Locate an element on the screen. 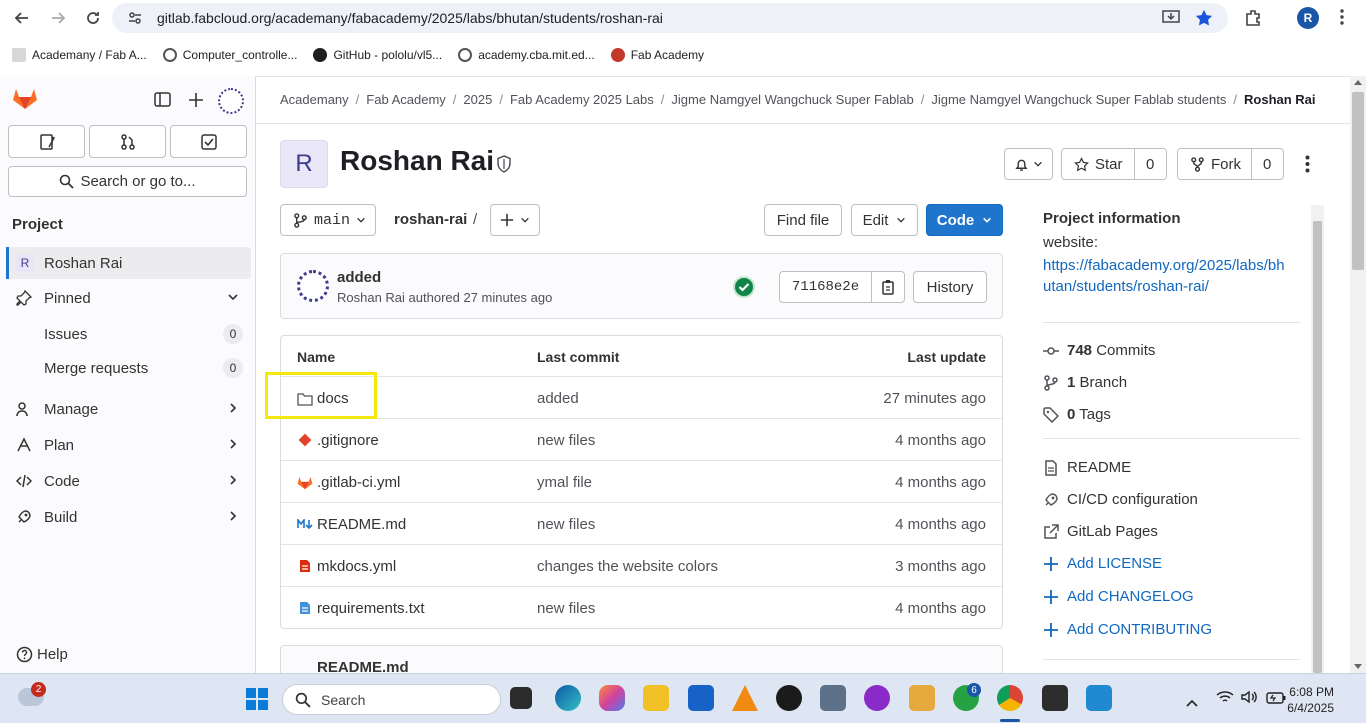 Image resolution: width=1366 pixels, height=723 pixels. start-icon is located at coordinates (257, 699).